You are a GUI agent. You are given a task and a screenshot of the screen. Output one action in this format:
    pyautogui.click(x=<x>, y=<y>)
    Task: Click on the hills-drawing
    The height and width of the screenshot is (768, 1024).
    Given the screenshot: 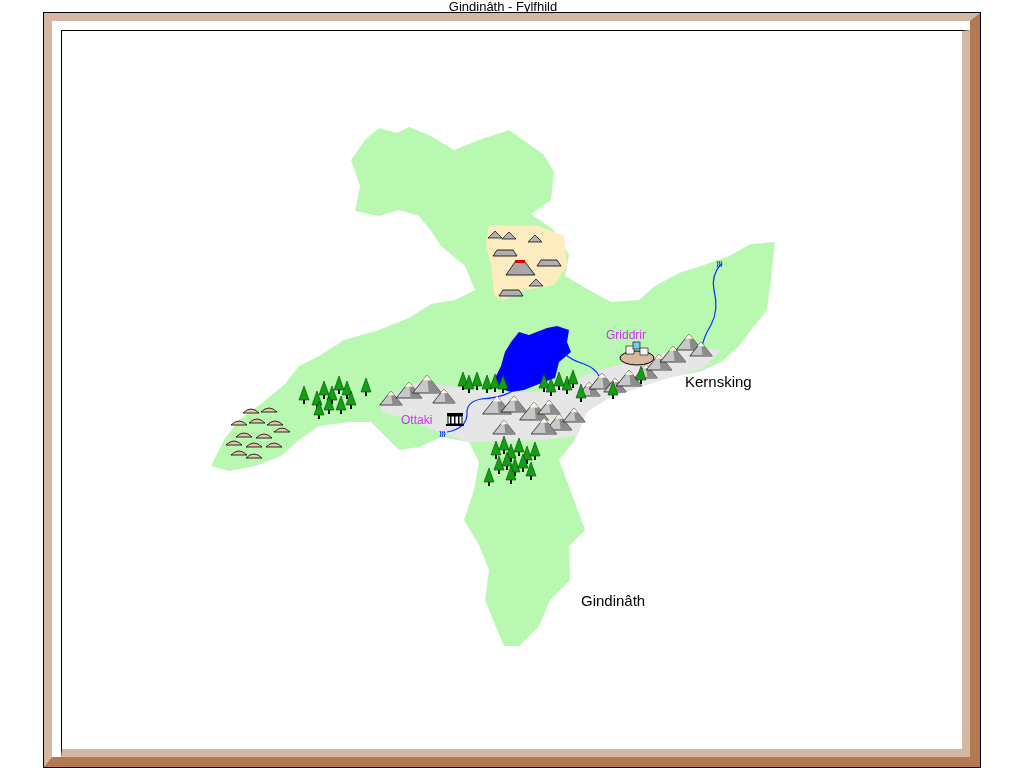 What is the action you would take?
    pyautogui.click(x=258, y=433)
    